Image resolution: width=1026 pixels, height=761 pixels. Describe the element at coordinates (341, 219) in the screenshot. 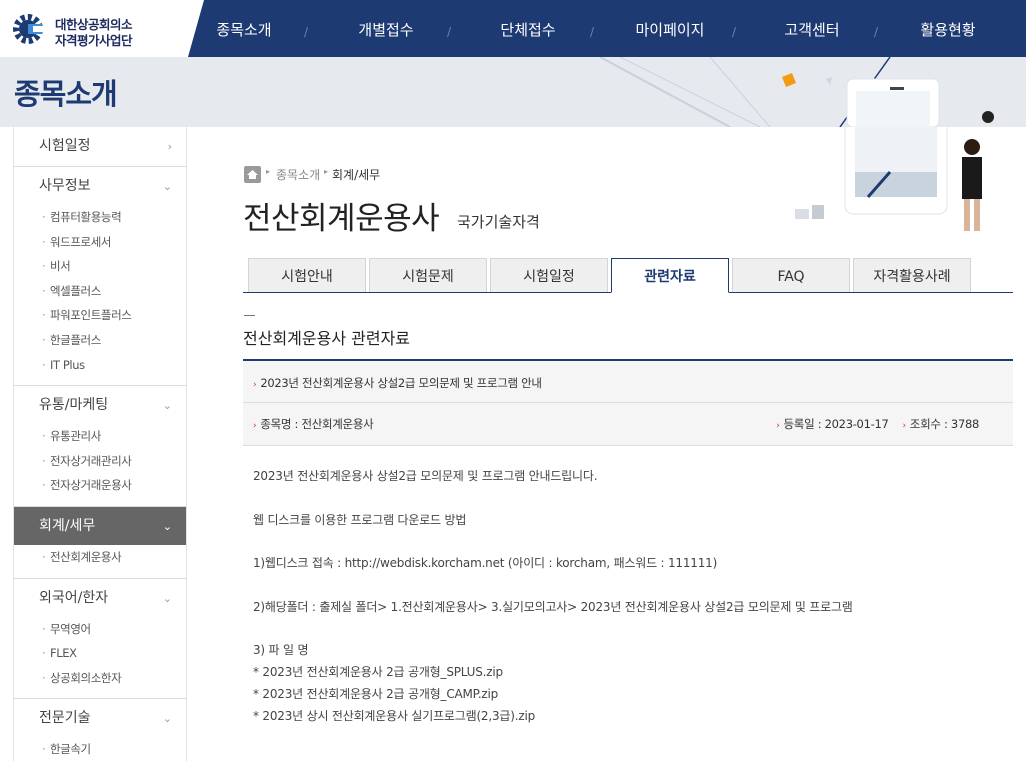

I see `page-title: 전산회계운용사` at that location.